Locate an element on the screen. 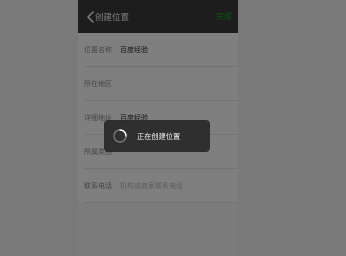 The width and height of the screenshot is (346, 256). loading-text: 正在创建位置 is located at coordinates (159, 136).